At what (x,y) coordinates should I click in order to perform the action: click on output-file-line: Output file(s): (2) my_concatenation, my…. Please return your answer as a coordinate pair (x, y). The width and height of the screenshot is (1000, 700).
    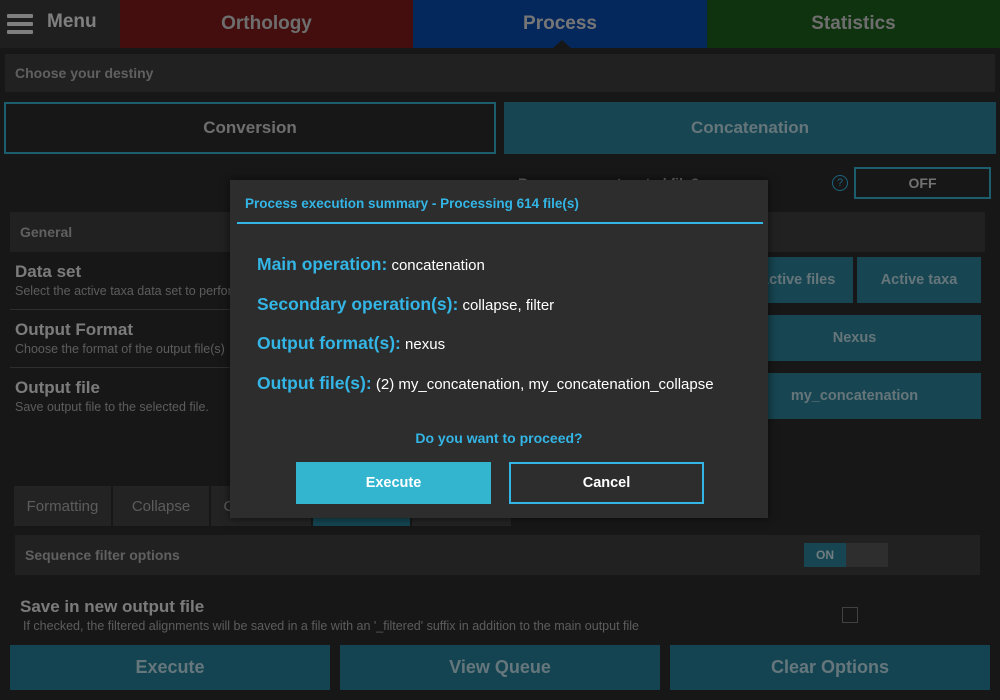
    Looking at the image, I should click on (485, 383).